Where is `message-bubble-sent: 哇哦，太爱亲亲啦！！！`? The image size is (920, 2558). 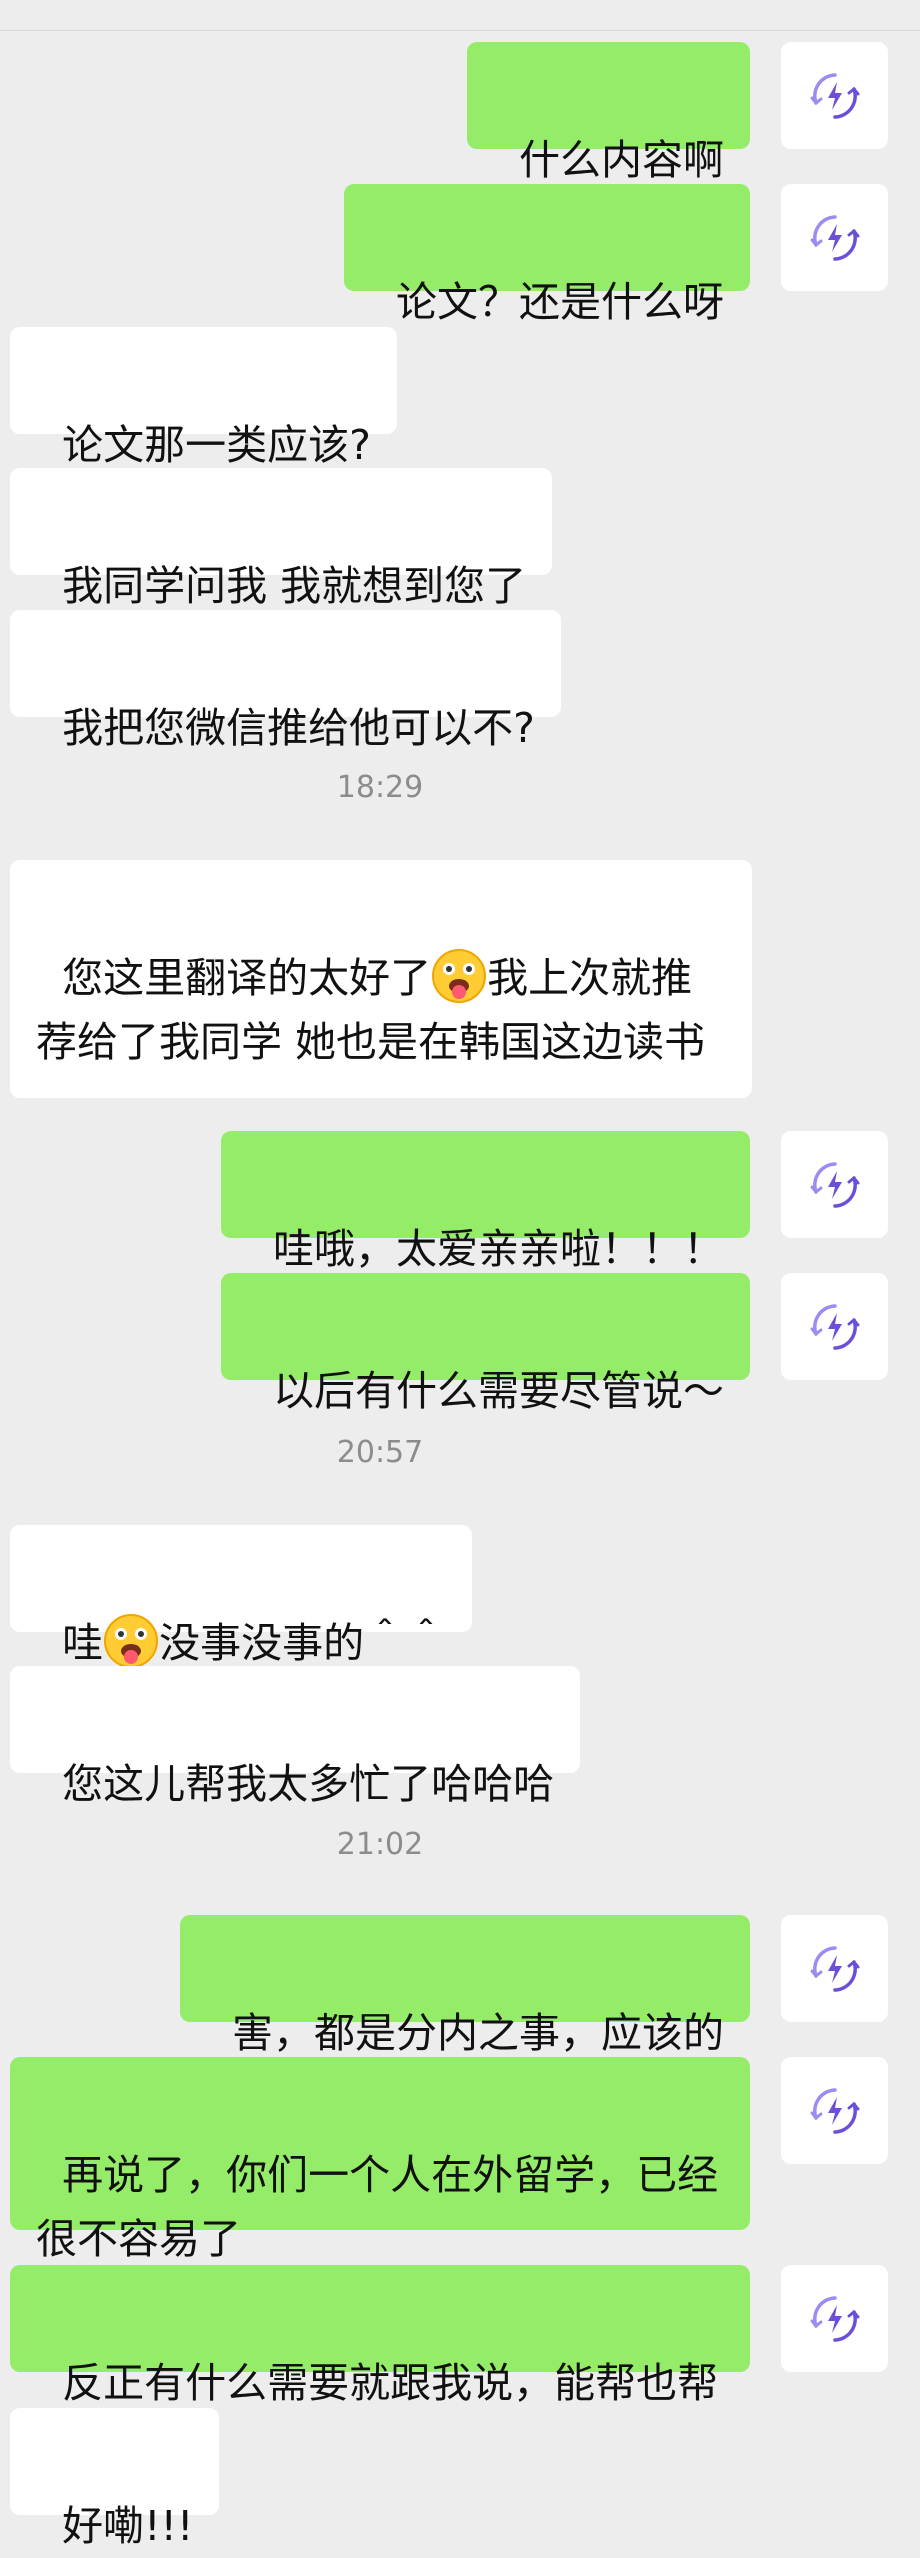
message-bubble-sent: 哇哦，太爱亲亲啦！！！ is located at coordinates (485, 1231).